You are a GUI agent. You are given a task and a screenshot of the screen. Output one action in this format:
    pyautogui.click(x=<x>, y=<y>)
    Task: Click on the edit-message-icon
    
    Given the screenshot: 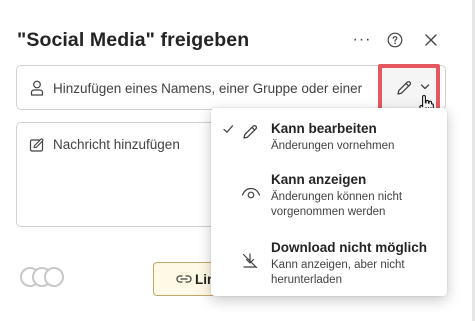 What is the action you would take?
    pyautogui.click(x=36, y=145)
    